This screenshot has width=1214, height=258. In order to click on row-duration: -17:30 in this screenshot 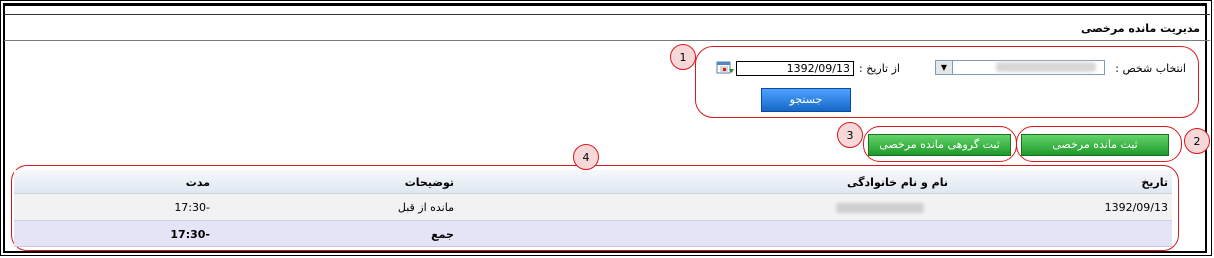, I will do `click(192, 207)`.